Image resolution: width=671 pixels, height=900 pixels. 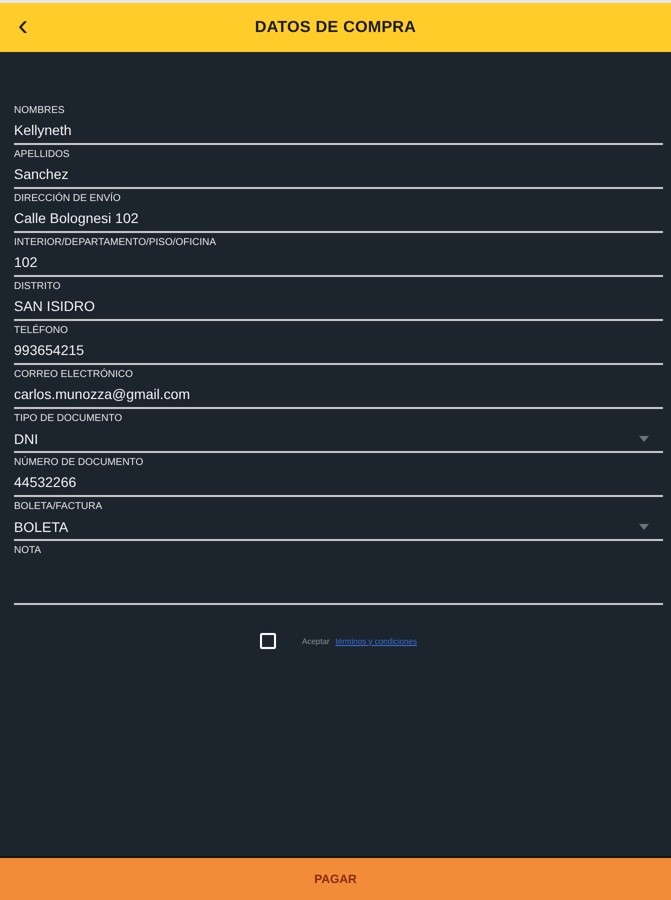 I want to click on field-label: BOLETA/FACTURA, so click(x=59, y=507).